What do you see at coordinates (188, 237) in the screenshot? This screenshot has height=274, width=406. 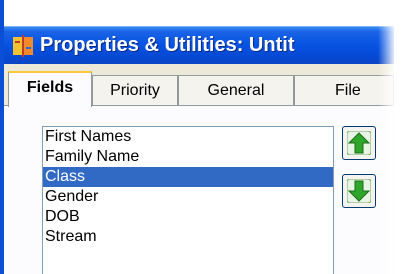 I see `list-item: Stream` at bounding box center [188, 237].